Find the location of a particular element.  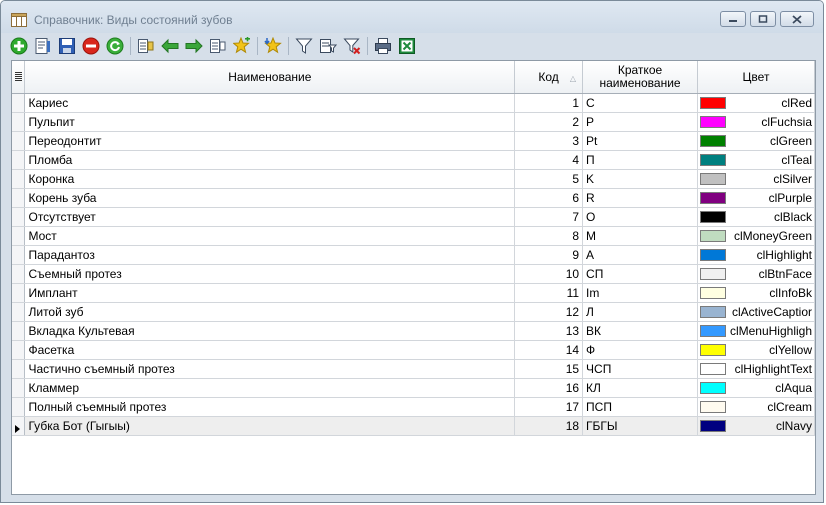

favorite-add-button is located at coordinates (242, 46).